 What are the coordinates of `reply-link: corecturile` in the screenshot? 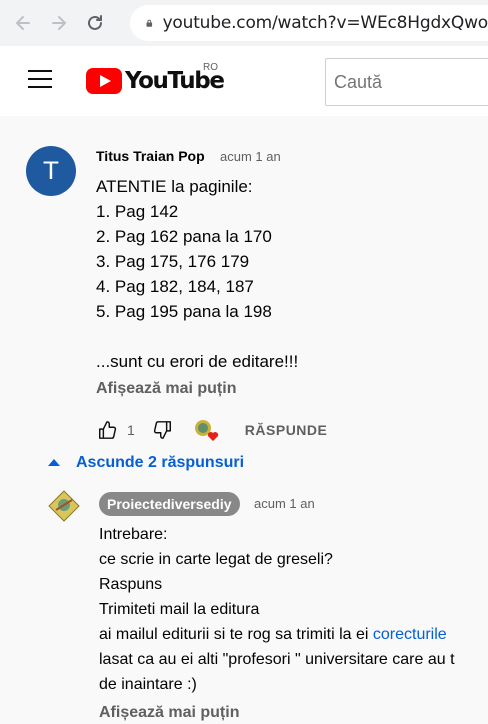 It's located at (410, 634).